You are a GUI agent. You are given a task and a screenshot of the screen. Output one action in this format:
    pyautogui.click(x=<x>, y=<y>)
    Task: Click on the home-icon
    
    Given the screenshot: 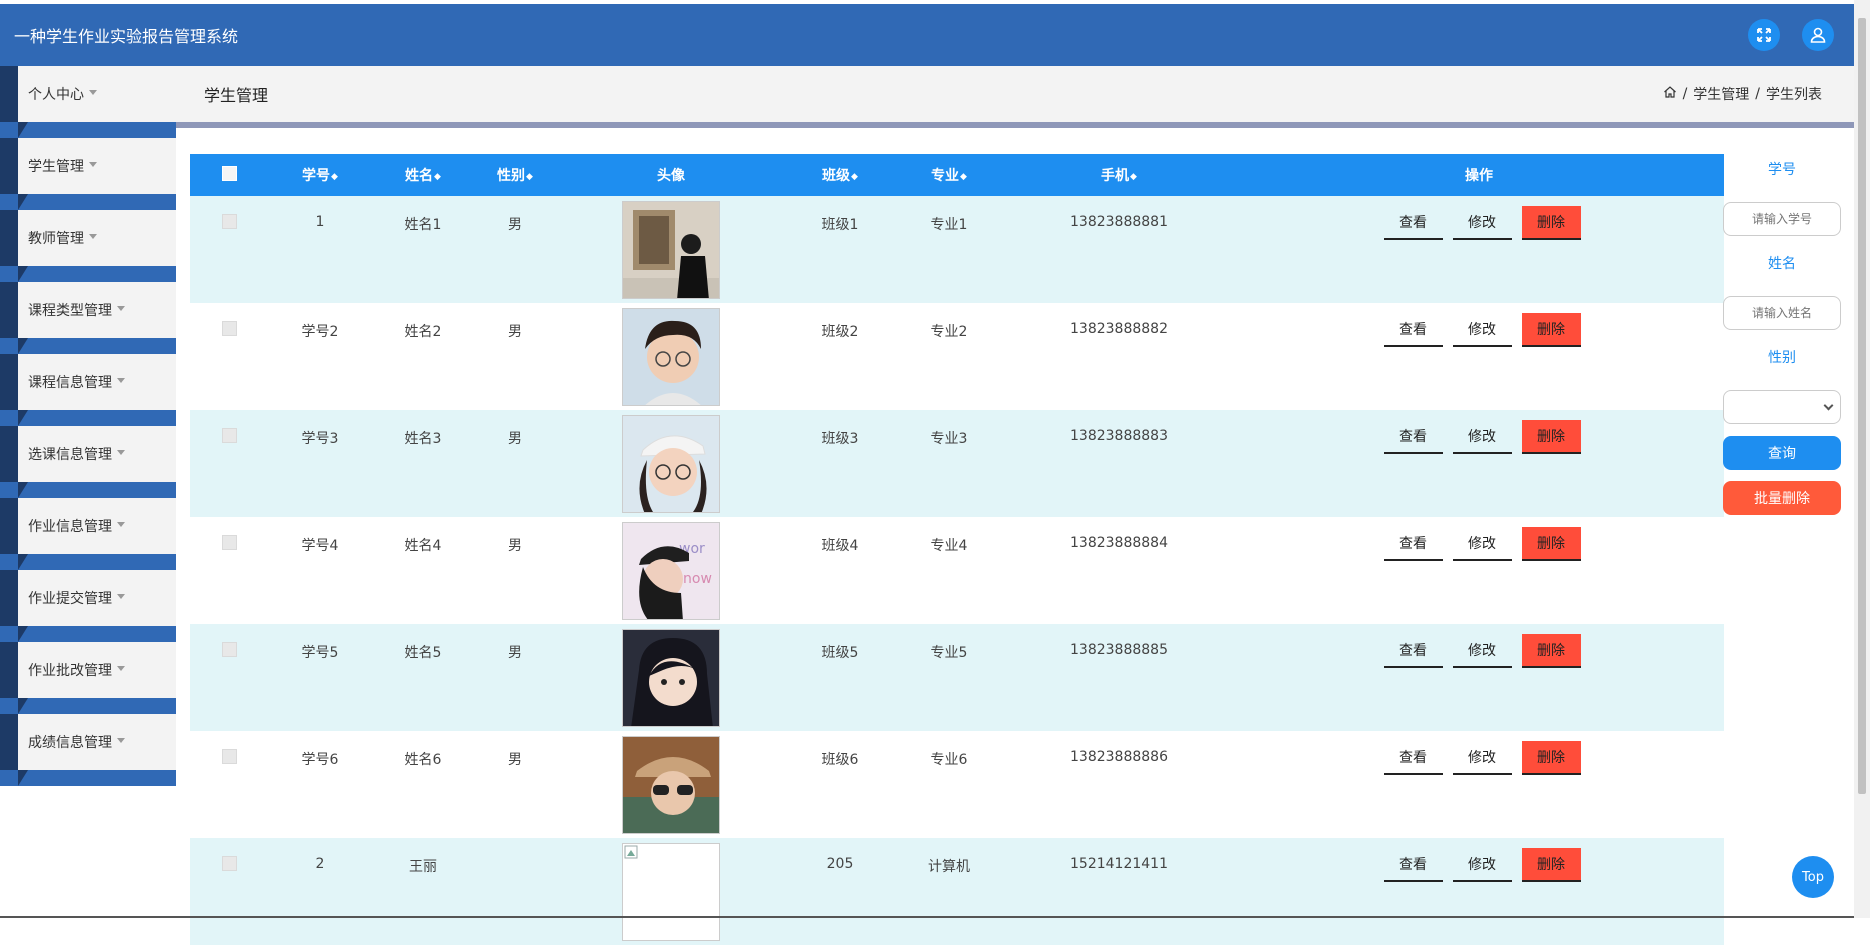 What is the action you would take?
    pyautogui.click(x=1670, y=94)
    